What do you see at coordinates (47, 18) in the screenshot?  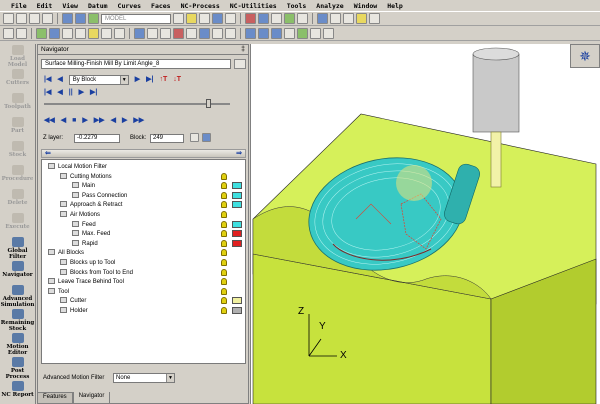 I see `print-icon` at bounding box center [47, 18].